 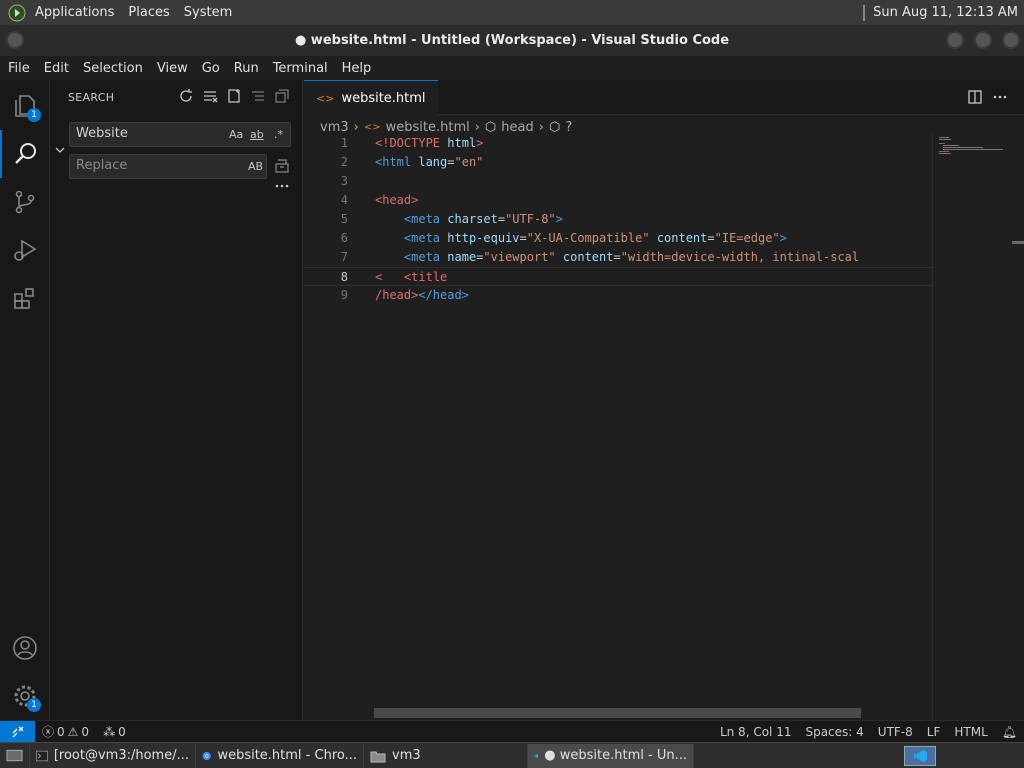 What do you see at coordinates (168, 166) in the screenshot?
I see `replace-input: Replace AB` at bounding box center [168, 166].